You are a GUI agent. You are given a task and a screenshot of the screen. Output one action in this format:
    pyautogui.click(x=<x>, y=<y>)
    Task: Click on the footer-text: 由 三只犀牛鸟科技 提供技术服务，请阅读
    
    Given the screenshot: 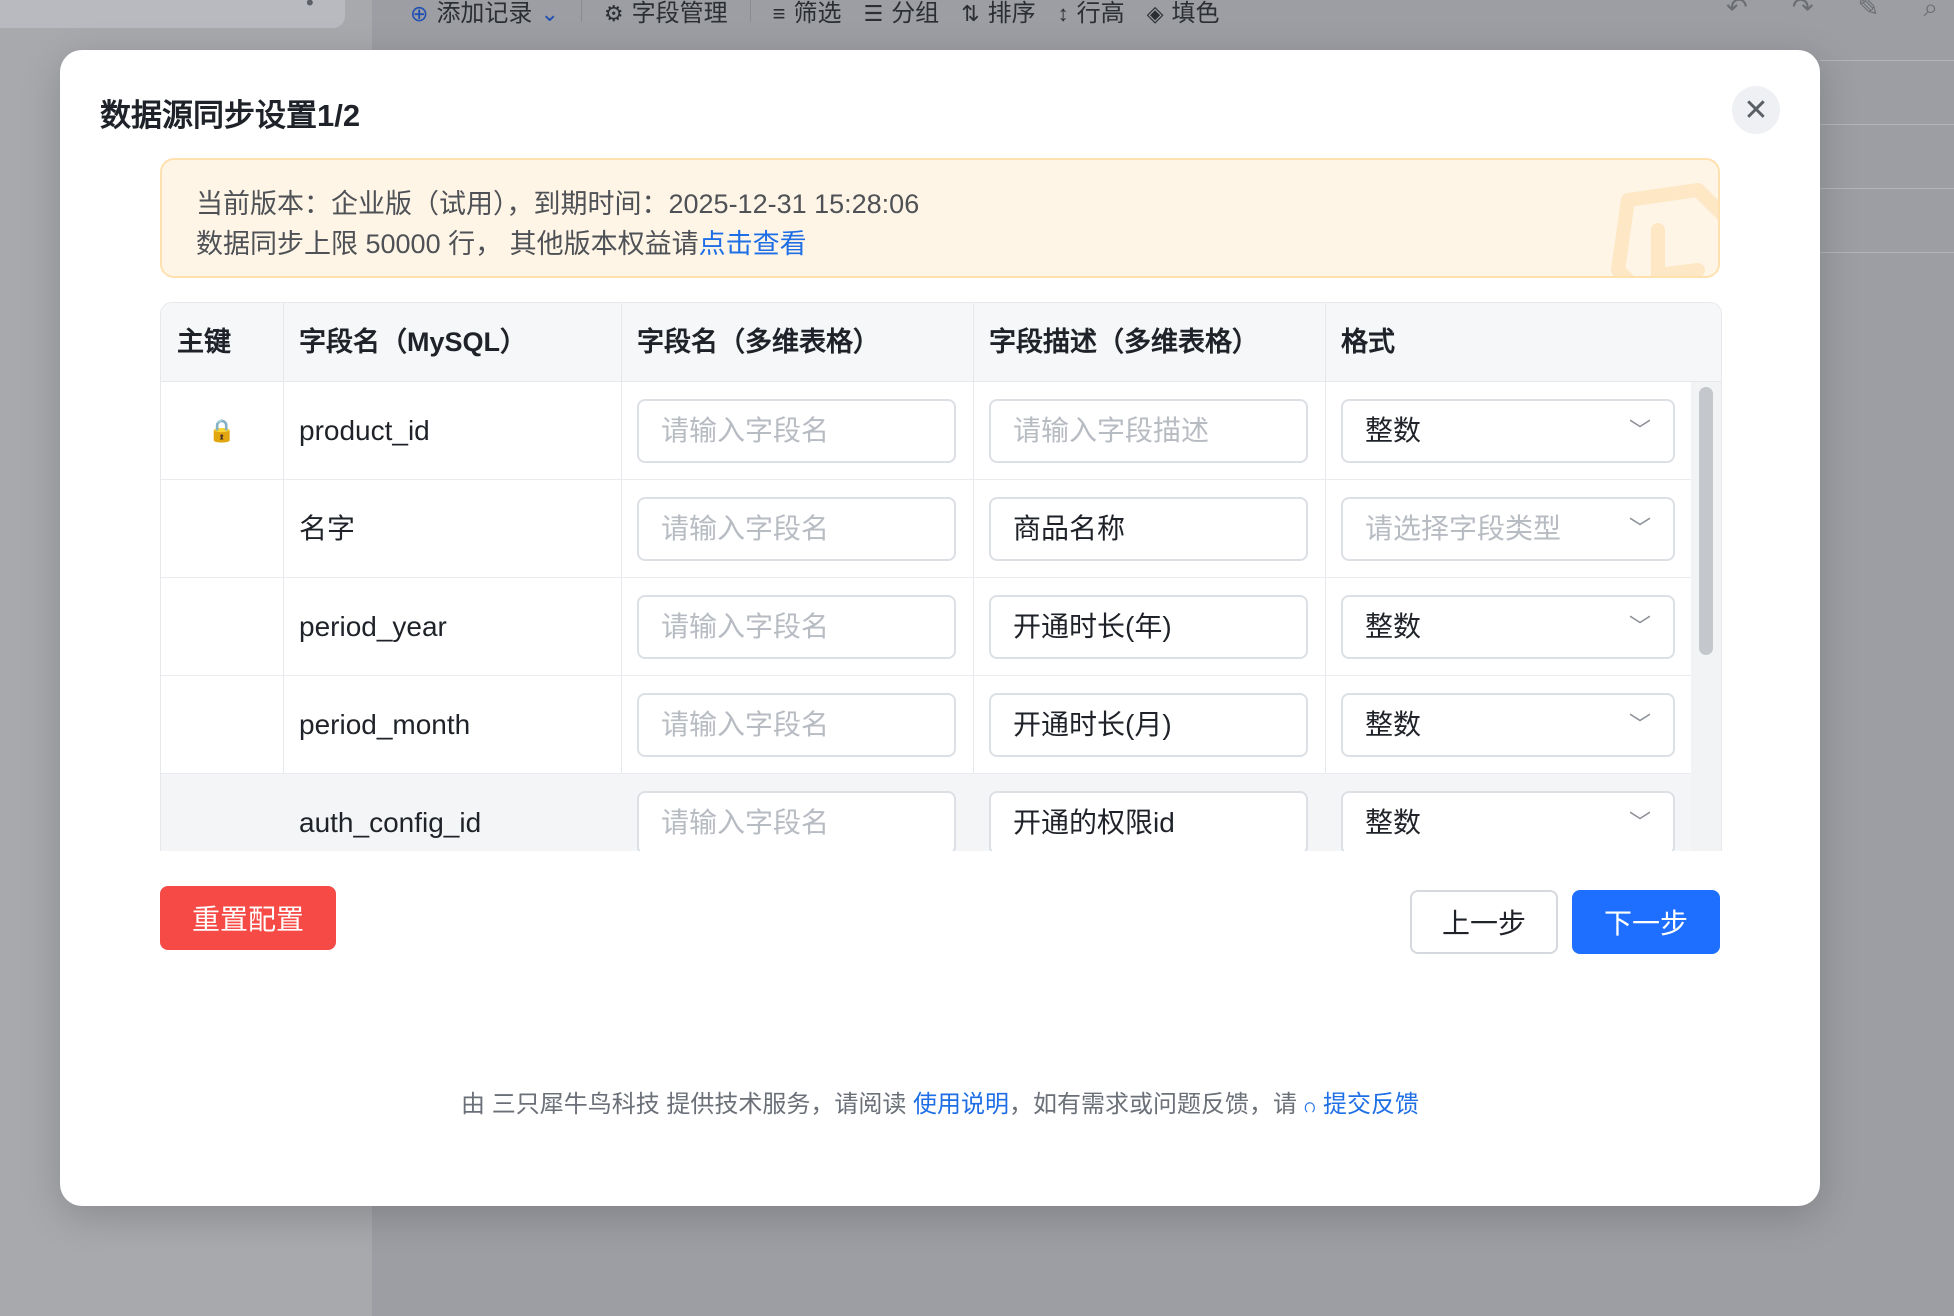 What is the action you would take?
    pyautogui.click(x=687, y=1104)
    